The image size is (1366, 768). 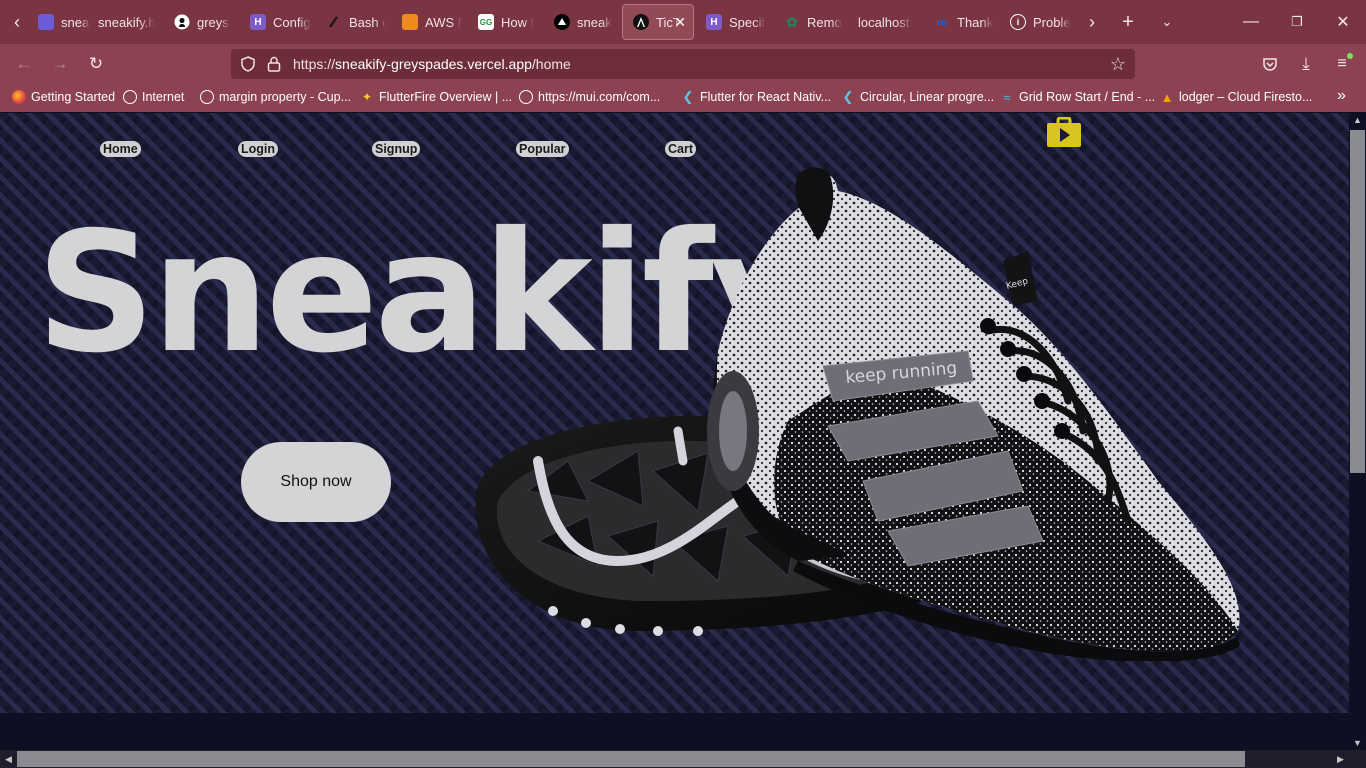 What do you see at coordinates (59, 22) in the screenshot?
I see `tab-sneakify-1: sneaki` at bounding box center [59, 22].